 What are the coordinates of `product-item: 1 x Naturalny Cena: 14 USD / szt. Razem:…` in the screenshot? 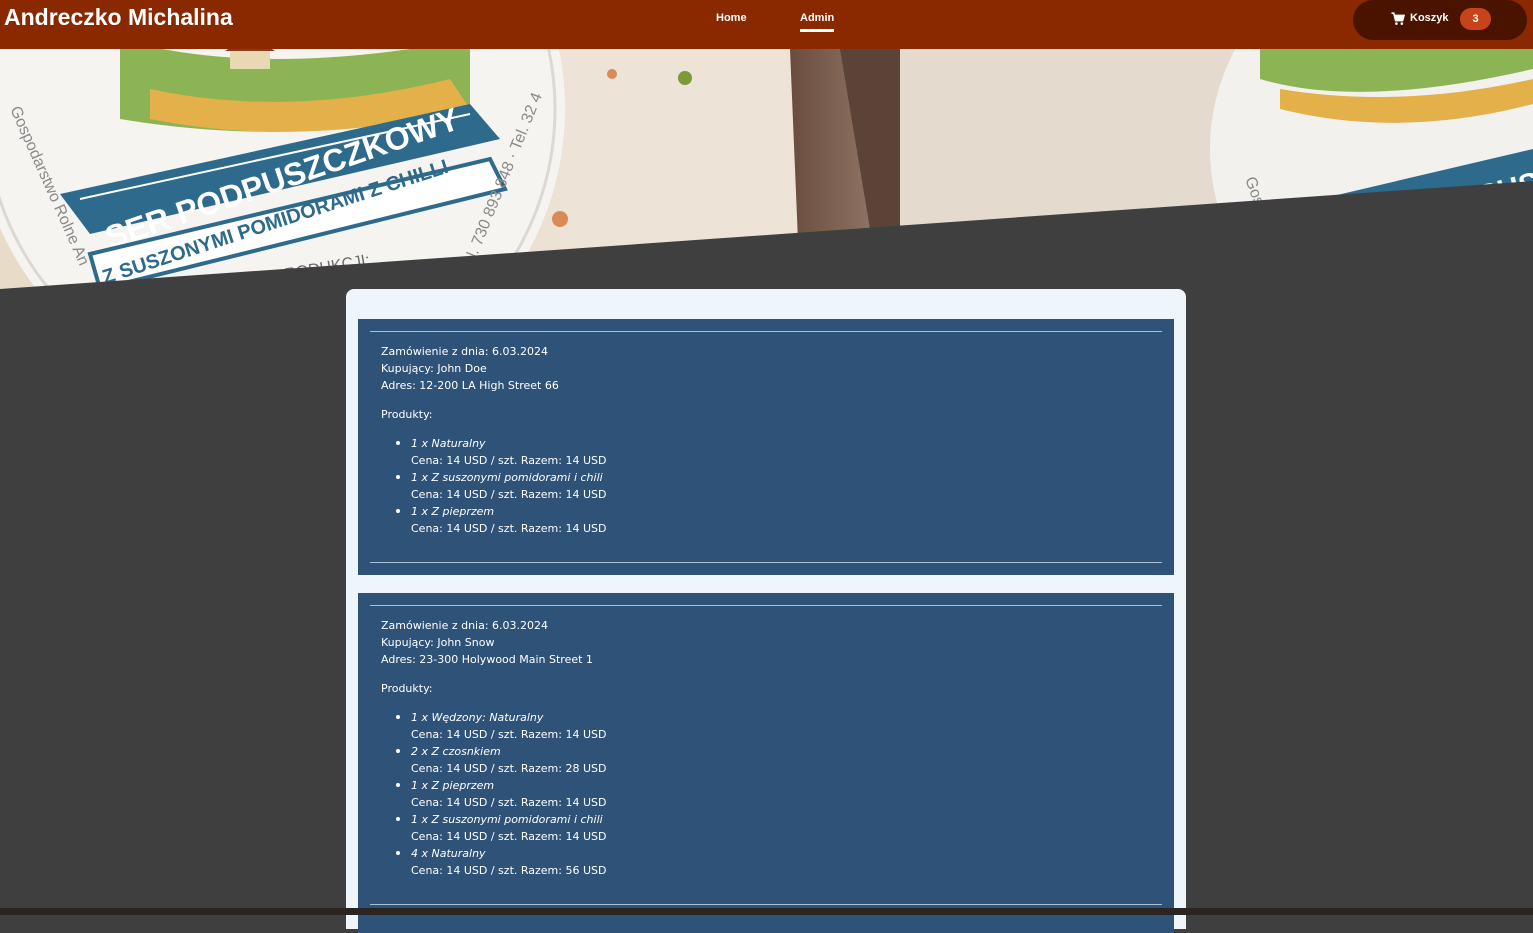 It's located at (493, 452).